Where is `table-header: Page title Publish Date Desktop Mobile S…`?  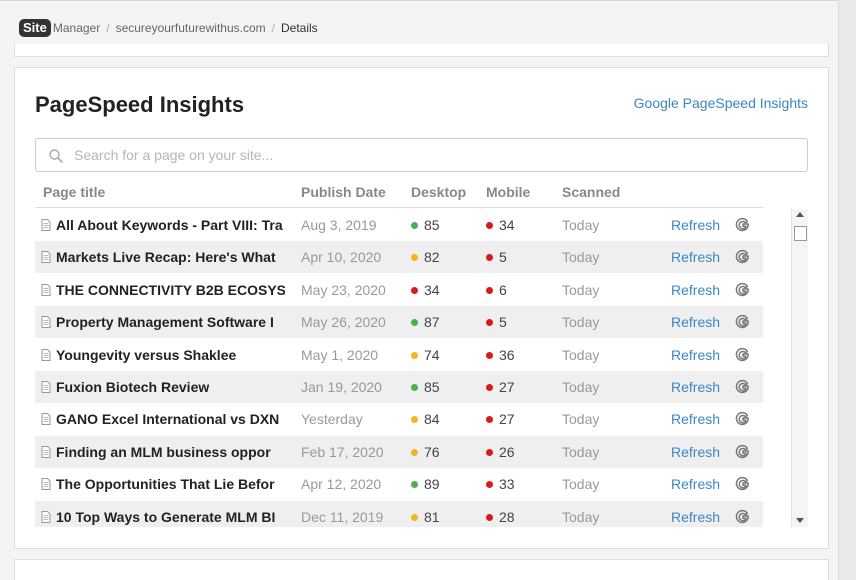
table-header: Page title Publish Date Desktop Mobile S… is located at coordinates (399, 195).